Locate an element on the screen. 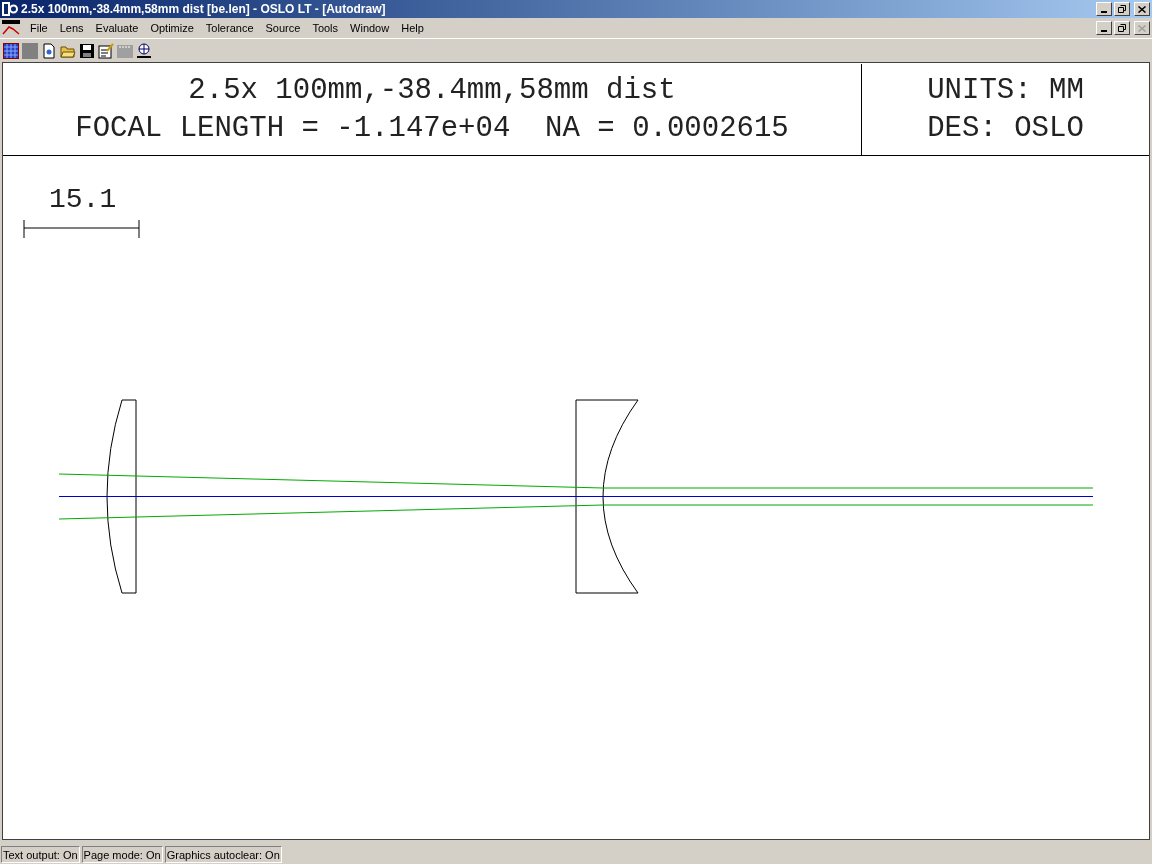 Image resolution: width=1152 pixels, height=864 pixels. document-icon is located at coordinates (11, 28).